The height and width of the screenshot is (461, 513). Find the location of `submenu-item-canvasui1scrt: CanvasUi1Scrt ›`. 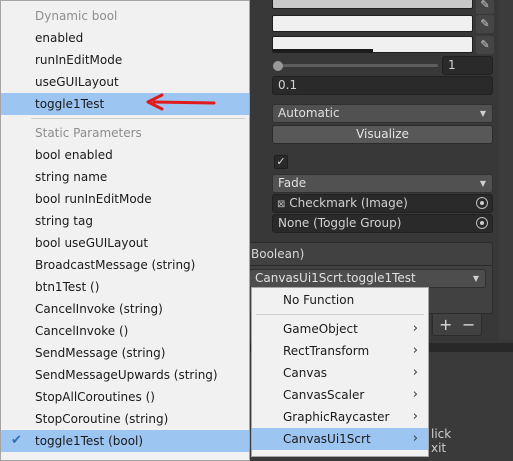

submenu-item-canvasui1scrt: CanvasUi1Scrt › is located at coordinates (340, 439).